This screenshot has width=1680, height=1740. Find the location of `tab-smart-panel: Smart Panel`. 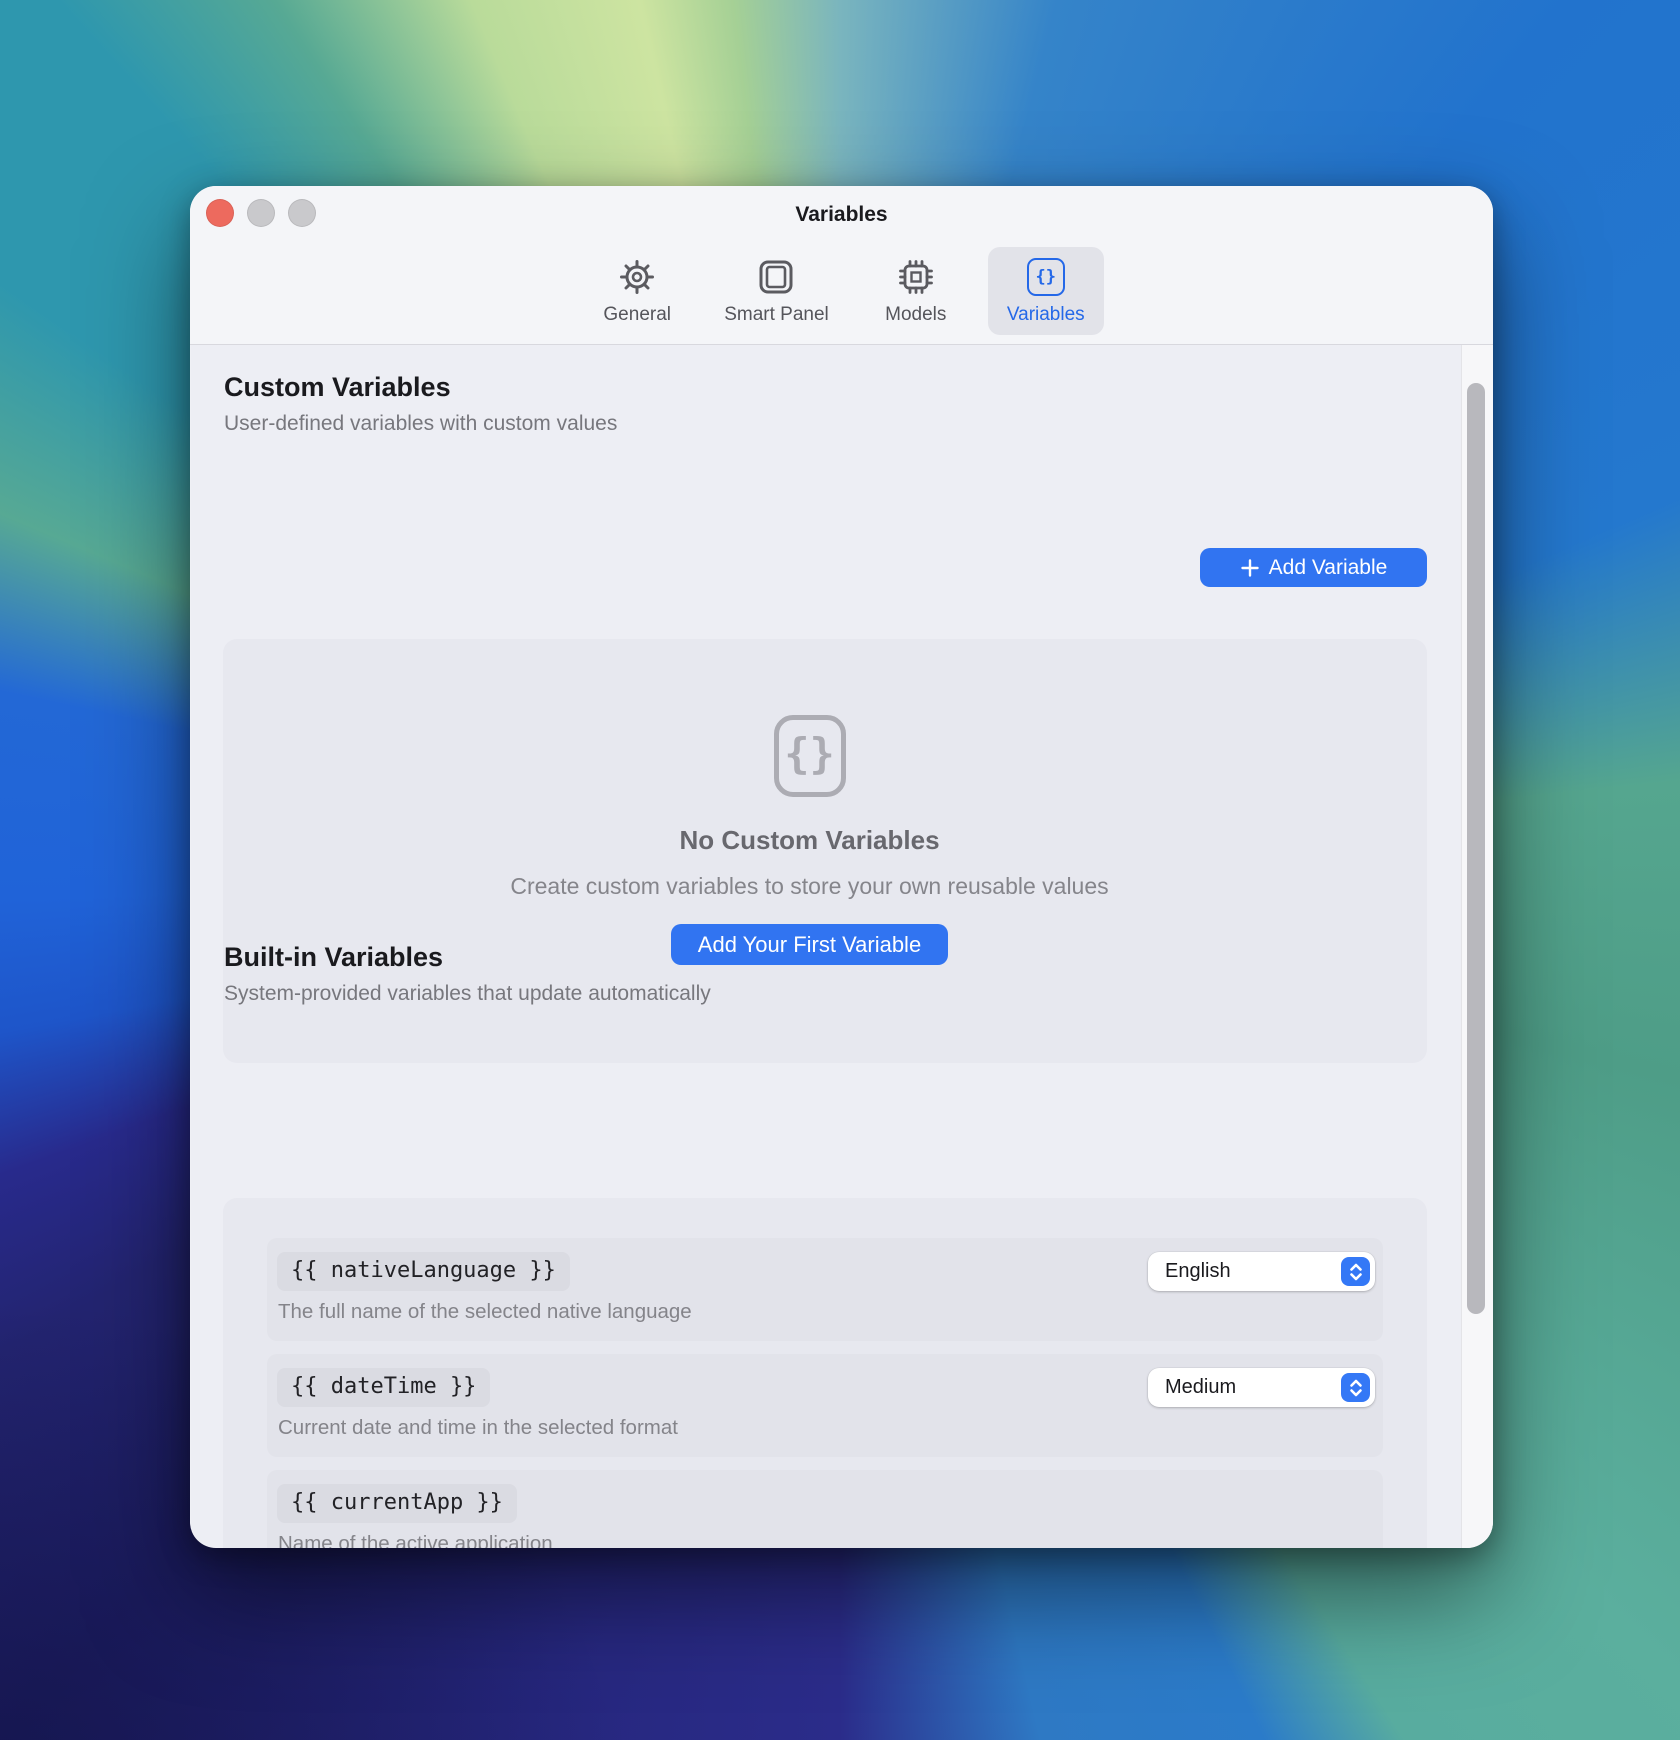

tab-smart-panel: Smart Panel is located at coordinates (776, 291).